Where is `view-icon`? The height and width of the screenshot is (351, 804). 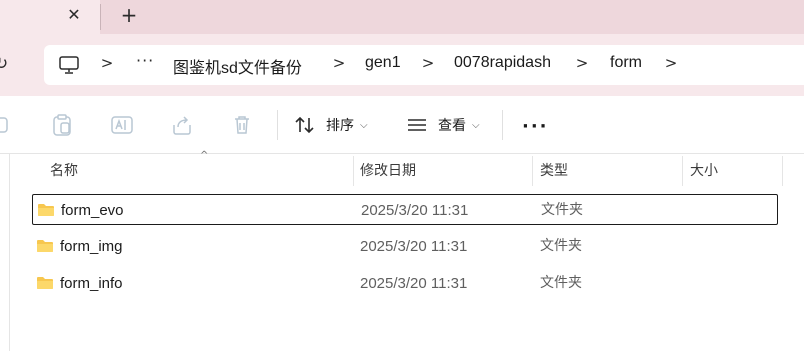
view-icon is located at coordinates (417, 125).